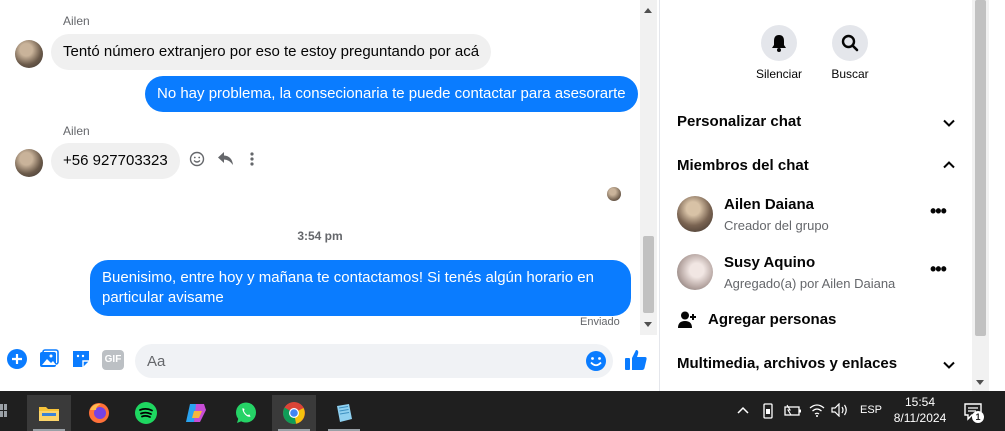  I want to click on image-icon, so click(49, 359).